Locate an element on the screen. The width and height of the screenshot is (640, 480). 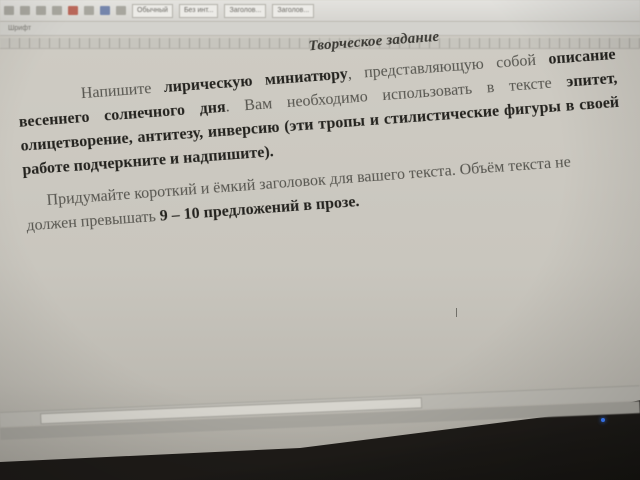
text-cursor is located at coordinates (456, 312).